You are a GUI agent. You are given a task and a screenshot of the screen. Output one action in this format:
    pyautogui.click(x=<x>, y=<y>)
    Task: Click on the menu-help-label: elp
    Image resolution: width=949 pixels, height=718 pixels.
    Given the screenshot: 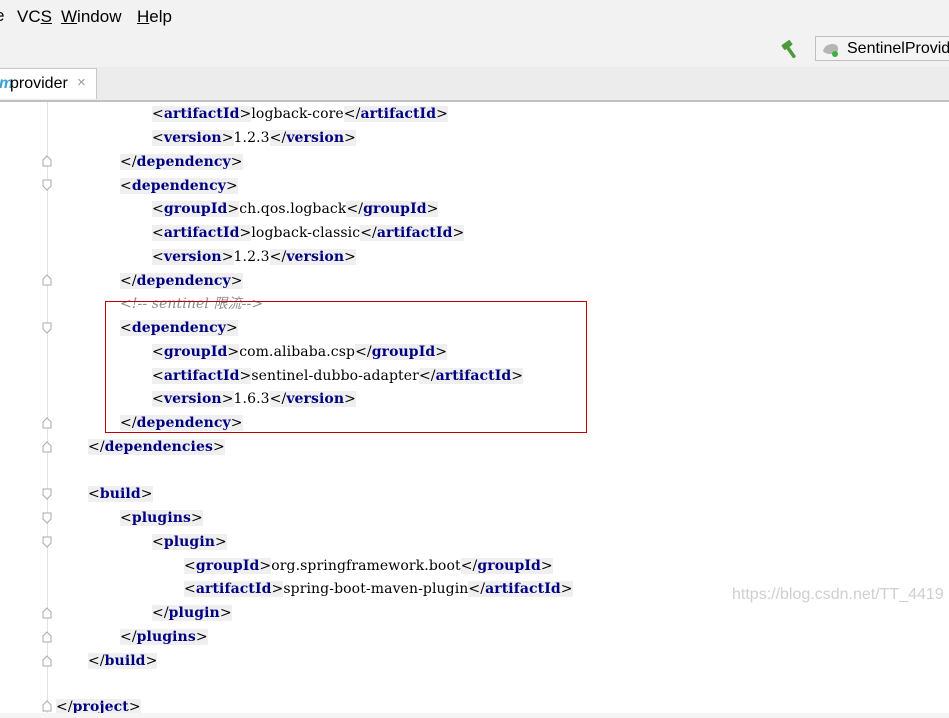 What is the action you would take?
    pyautogui.click(x=160, y=16)
    